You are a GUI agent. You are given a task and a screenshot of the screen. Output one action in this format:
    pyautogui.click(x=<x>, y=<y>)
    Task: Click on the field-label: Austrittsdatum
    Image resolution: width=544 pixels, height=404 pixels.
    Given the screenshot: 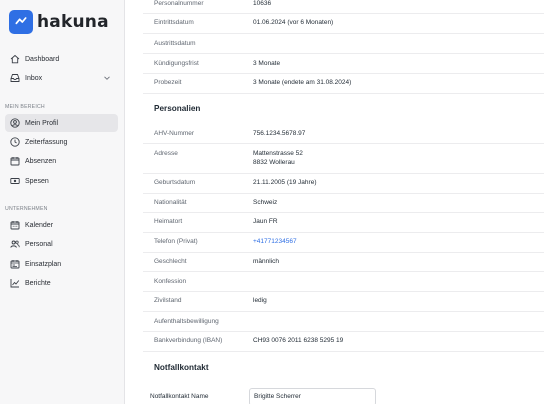 What is the action you would take?
    pyautogui.click(x=175, y=43)
    